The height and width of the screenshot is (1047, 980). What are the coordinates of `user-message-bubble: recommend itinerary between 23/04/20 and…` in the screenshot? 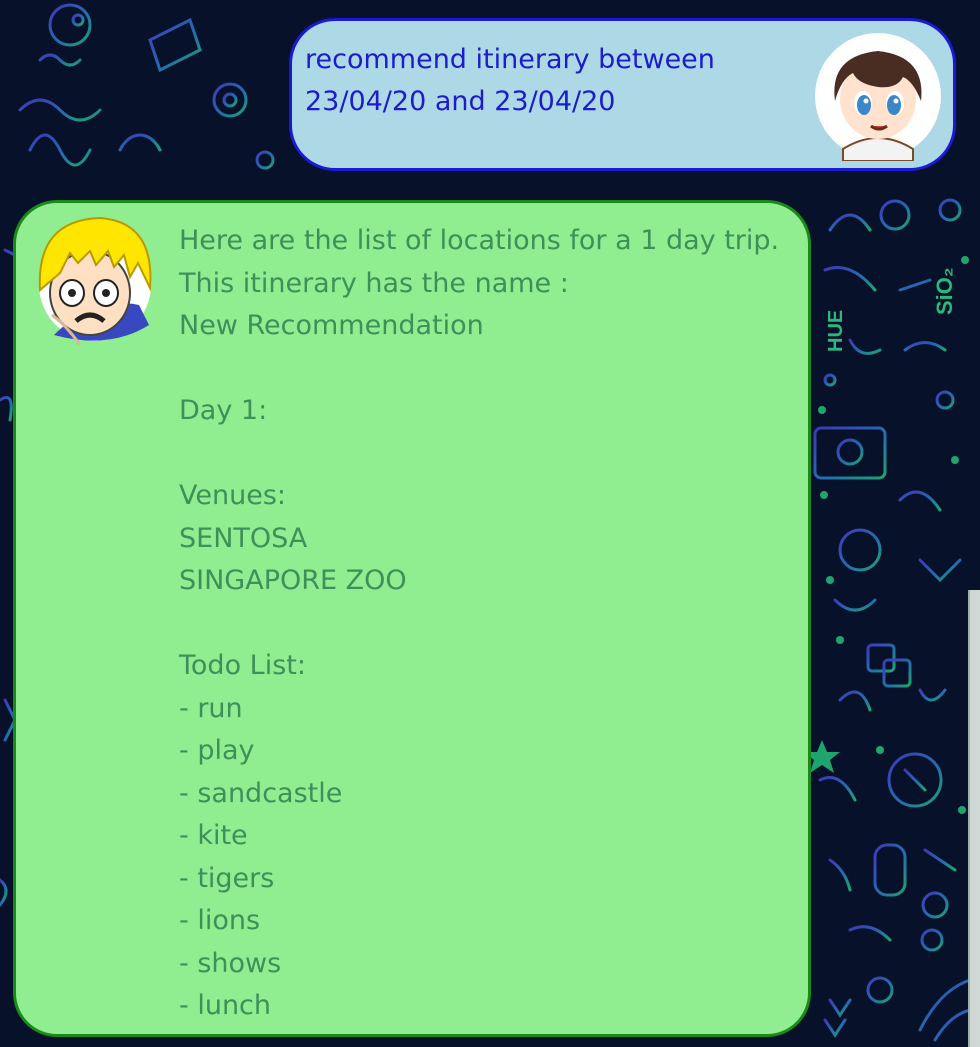 It's located at (622, 94).